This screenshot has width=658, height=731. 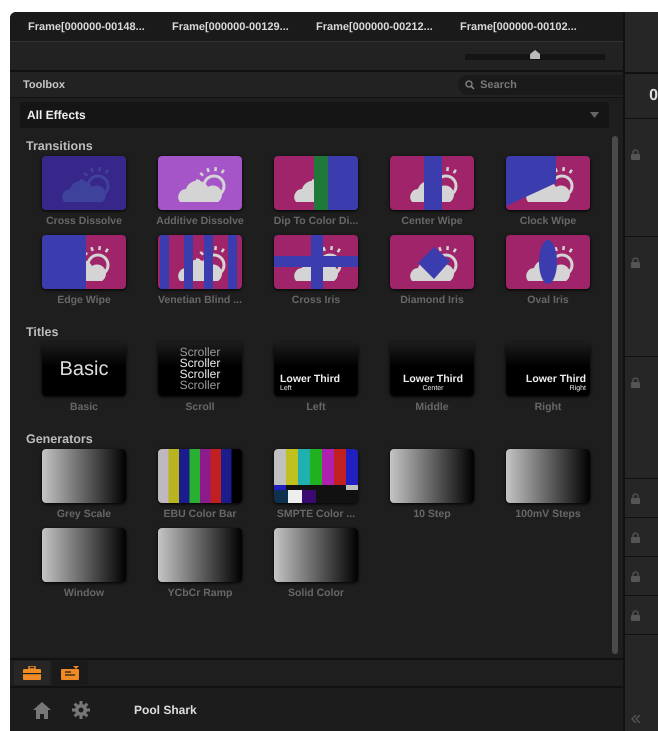 I want to click on scrollbar, so click(x=615, y=395).